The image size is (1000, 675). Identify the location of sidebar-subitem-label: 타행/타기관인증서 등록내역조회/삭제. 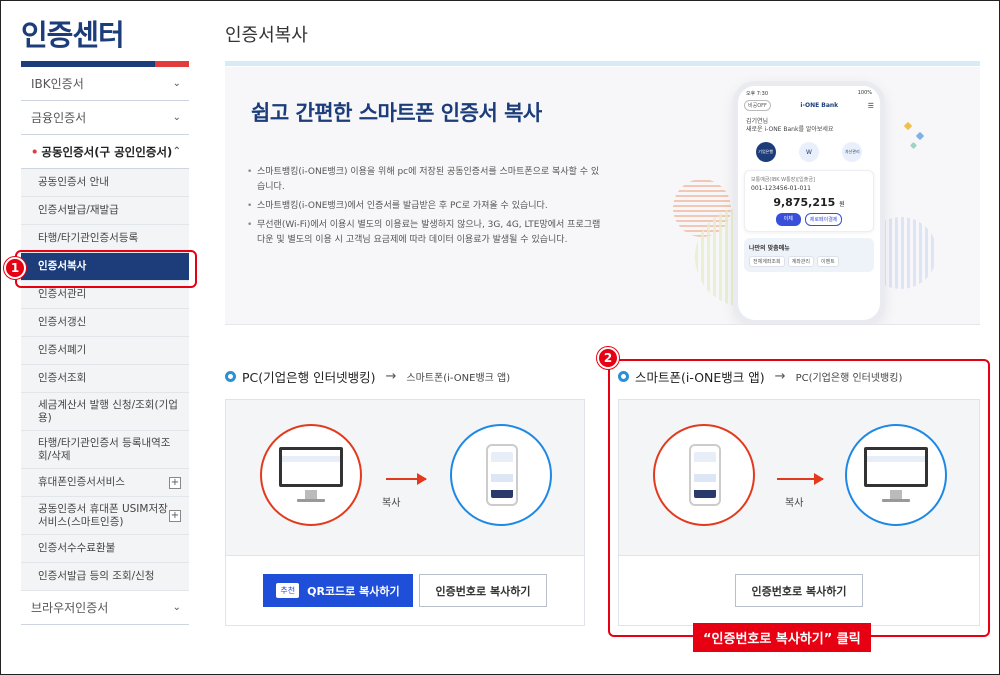
(104, 449).